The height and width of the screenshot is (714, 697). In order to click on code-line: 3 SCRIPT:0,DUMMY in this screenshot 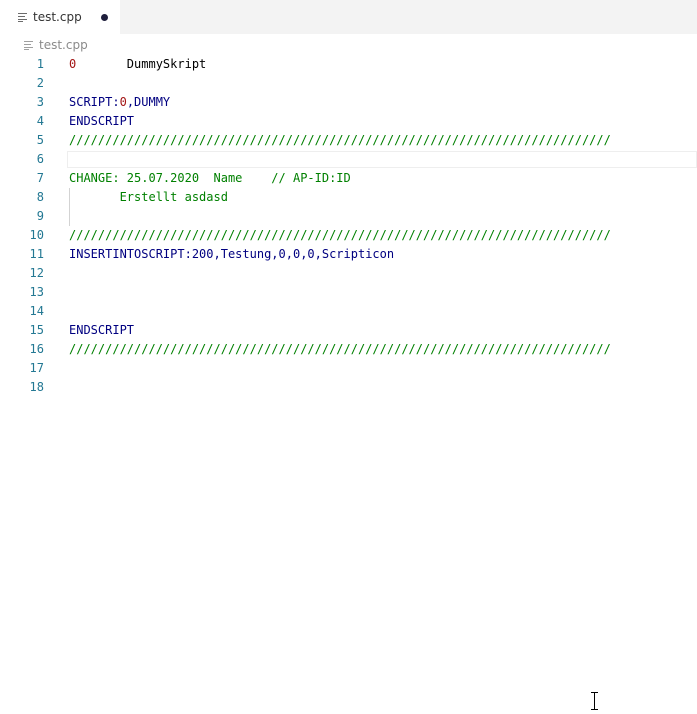, I will do `click(348, 102)`.